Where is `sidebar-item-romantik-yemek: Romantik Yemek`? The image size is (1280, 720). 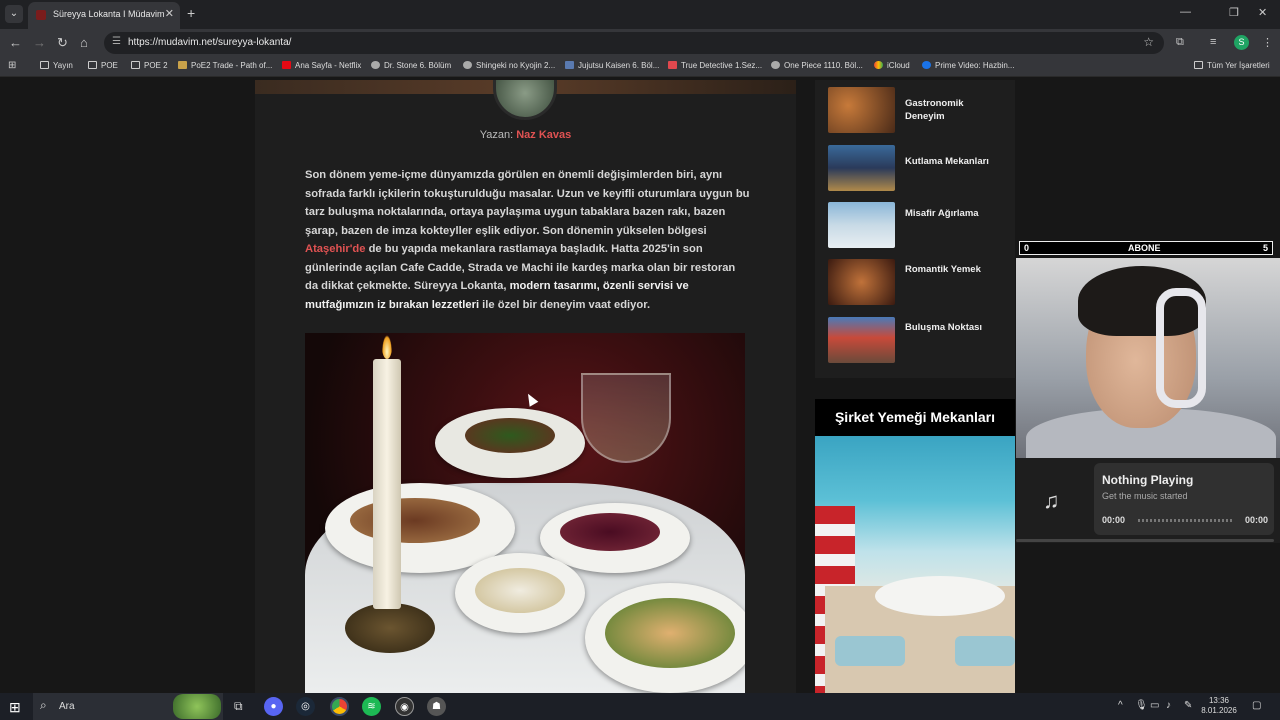
sidebar-item-romantik-yemek: Romantik Yemek is located at coordinates (918, 282).